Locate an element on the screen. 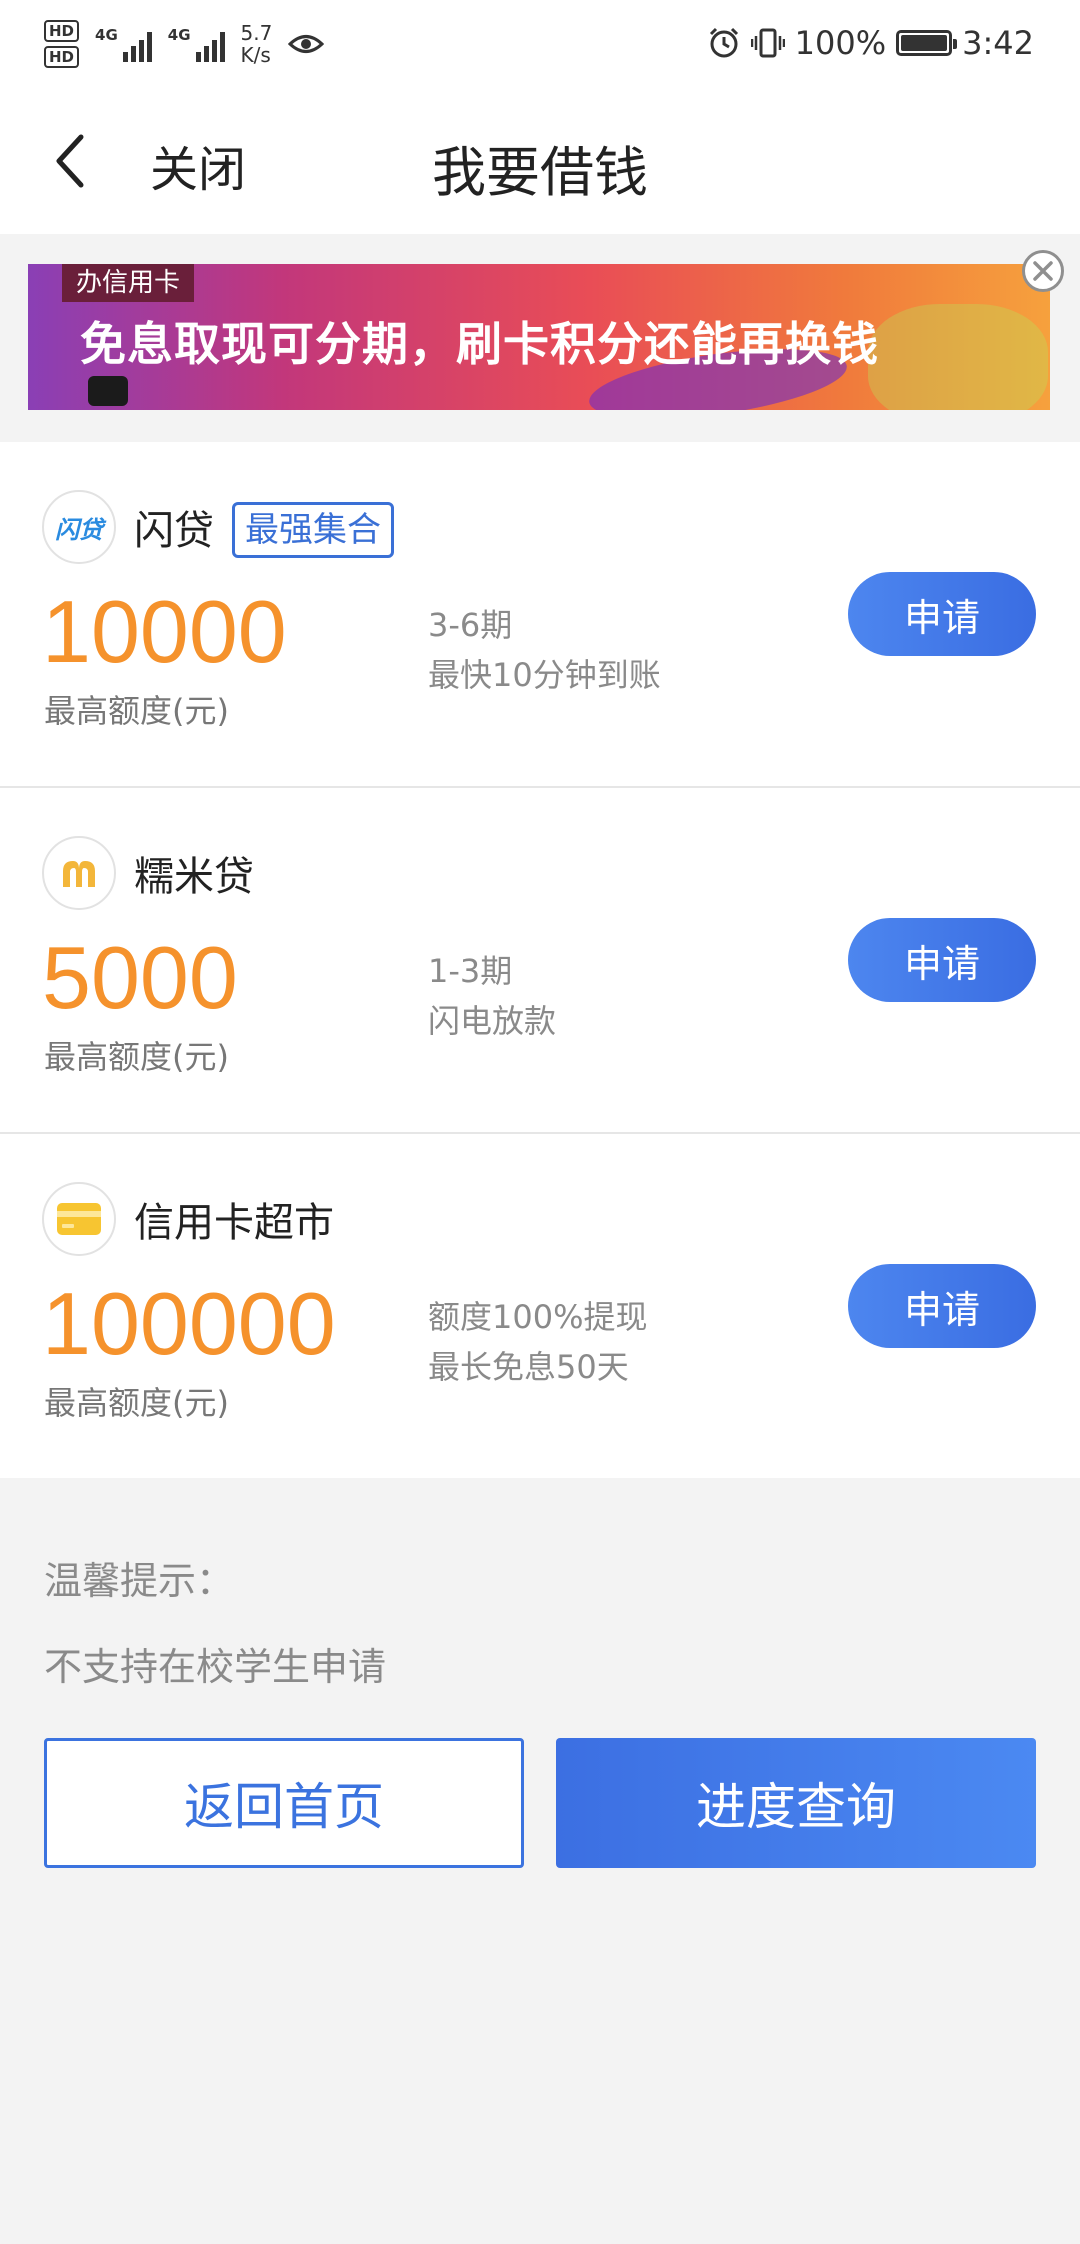  banner-tag: 办信用卡 is located at coordinates (128, 283).